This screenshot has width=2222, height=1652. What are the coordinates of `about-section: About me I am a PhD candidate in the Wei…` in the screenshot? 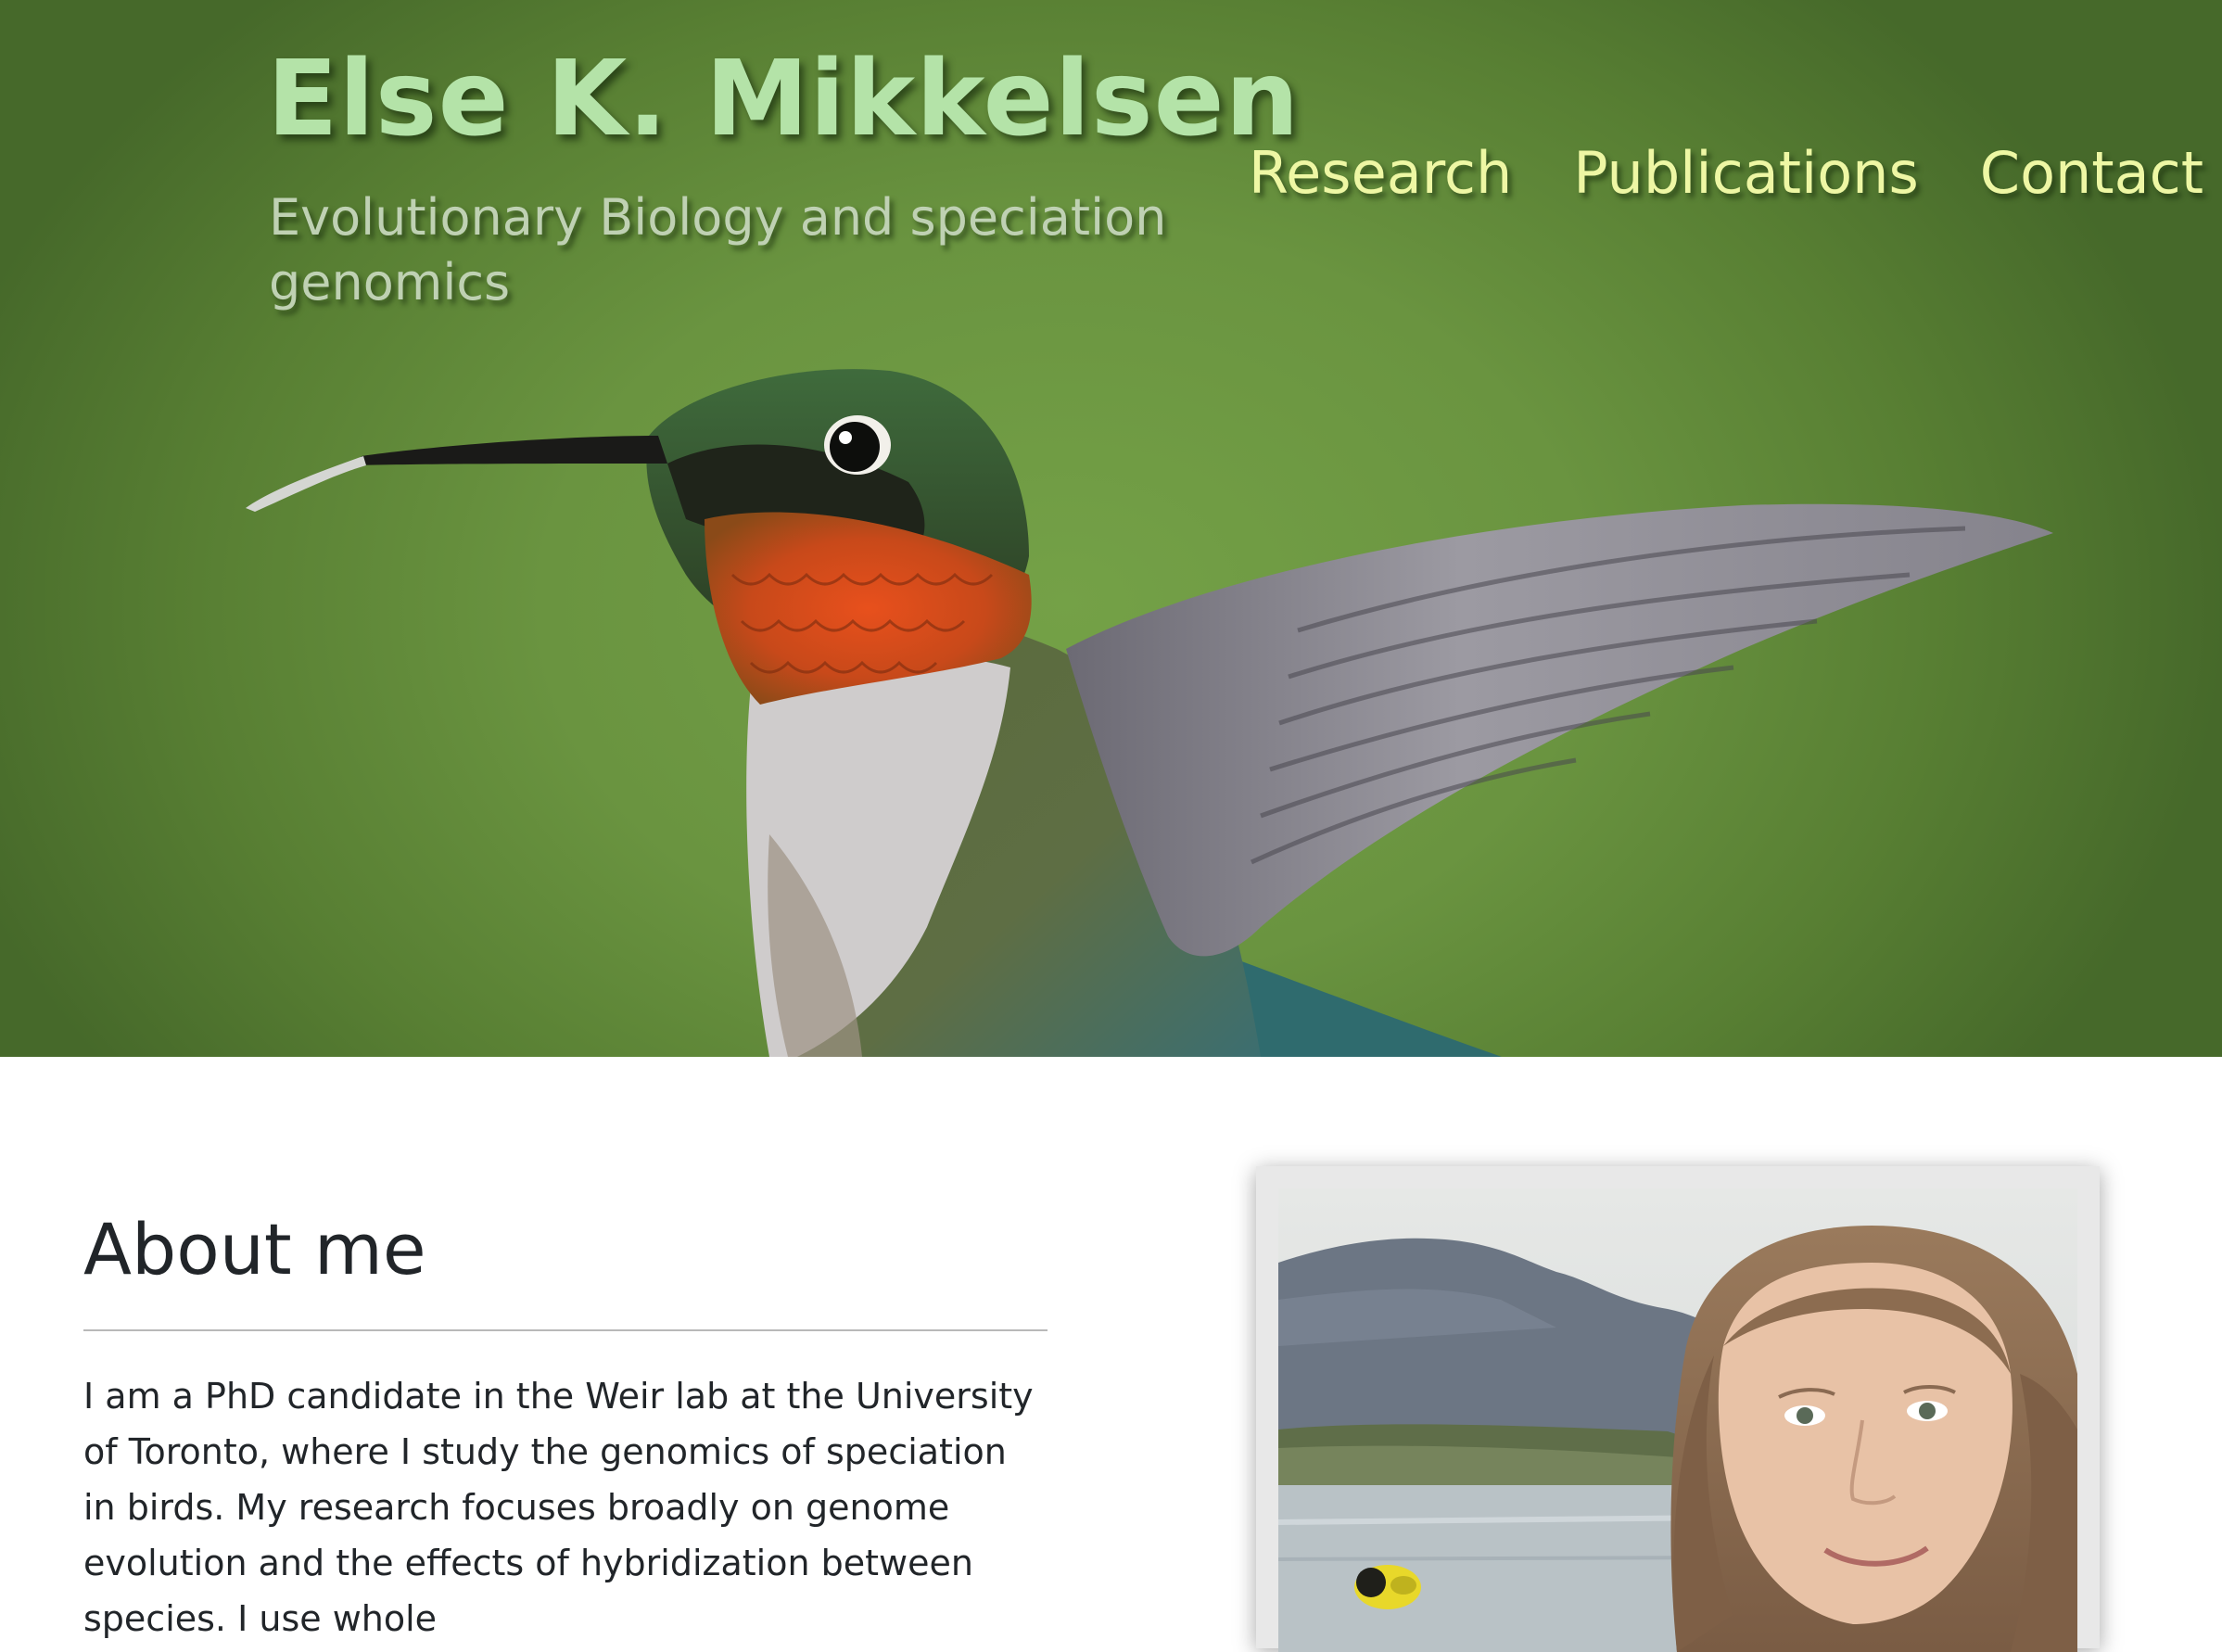 It's located at (565, 1425).